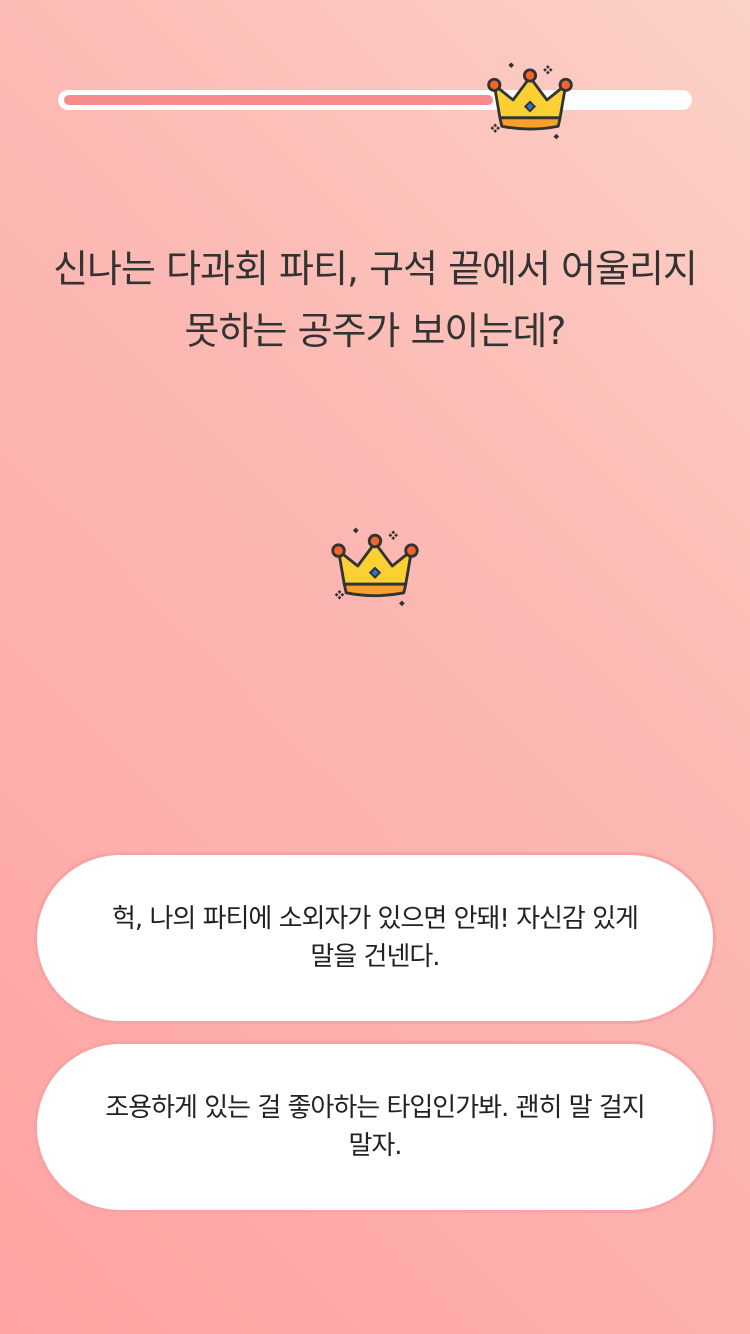 The image size is (750, 1334). Describe the element at coordinates (375, 1146) in the screenshot. I see `answer-line: 말자.` at that location.